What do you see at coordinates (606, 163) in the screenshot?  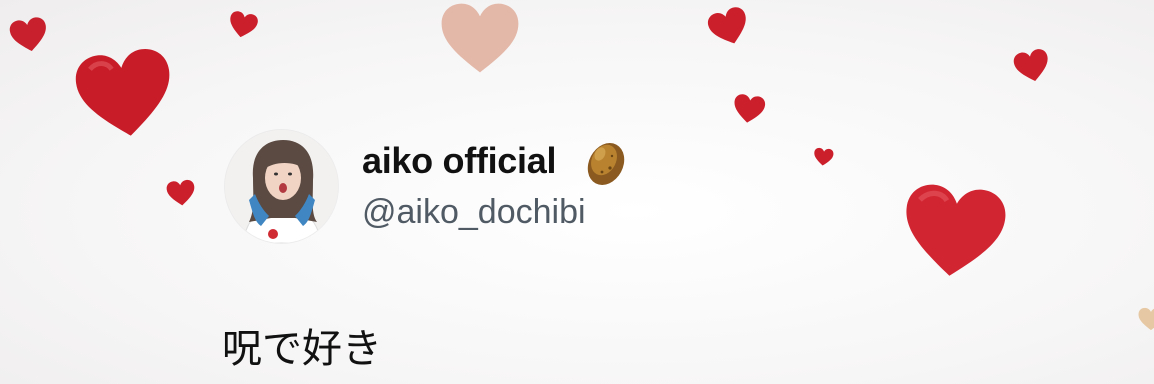 I see `potato-icon` at bounding box center [606, 163].